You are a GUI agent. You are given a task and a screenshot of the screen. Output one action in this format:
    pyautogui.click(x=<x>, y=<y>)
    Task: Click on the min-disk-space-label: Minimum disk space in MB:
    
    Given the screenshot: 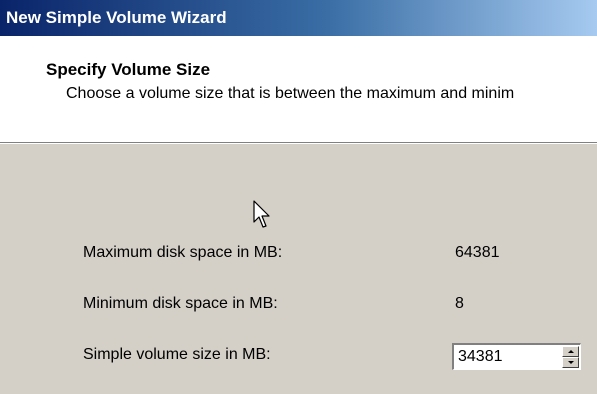 What is the action you would take?
    pyautogui.click(x=180, y=303)
    